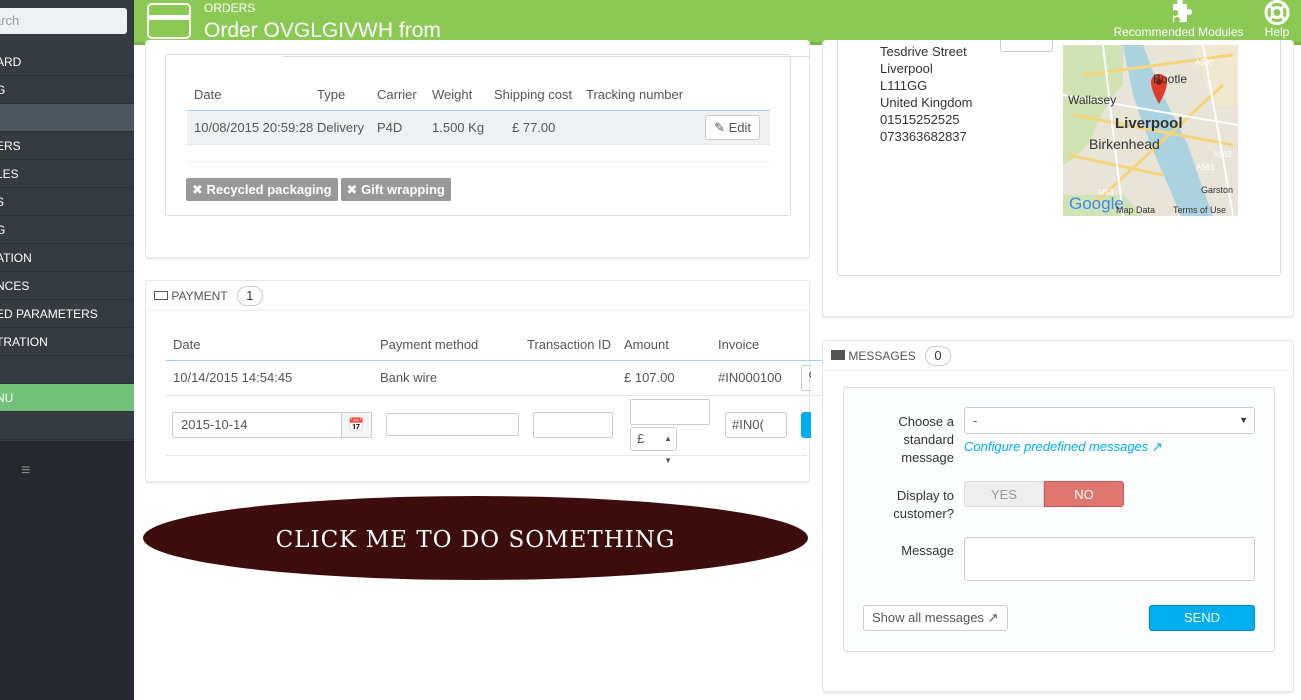  I want to click on shipping-carrier: P4D, so click(390, 127).